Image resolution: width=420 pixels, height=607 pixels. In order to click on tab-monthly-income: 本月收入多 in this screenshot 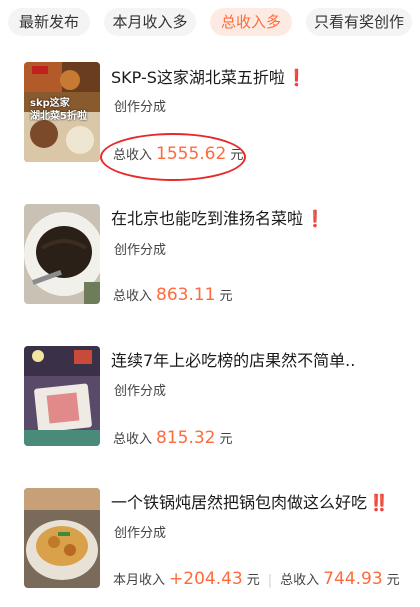, I will do `click(150, 22)`.